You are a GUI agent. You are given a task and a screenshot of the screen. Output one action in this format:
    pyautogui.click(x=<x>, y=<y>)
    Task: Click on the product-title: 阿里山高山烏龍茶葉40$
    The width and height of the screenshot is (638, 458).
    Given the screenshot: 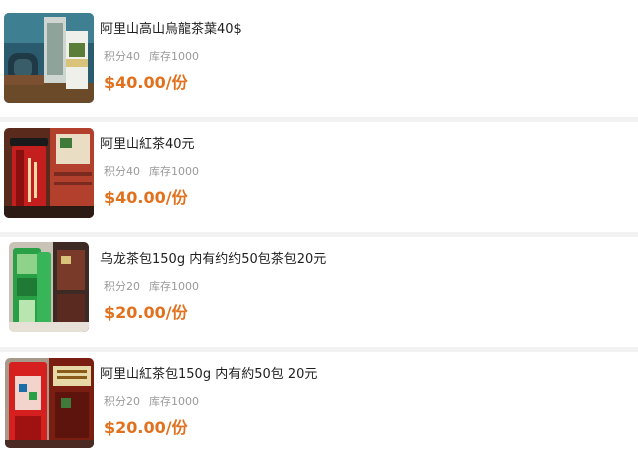 What is the action you would take?
    pyautogui.click(x=171, y=30)
    